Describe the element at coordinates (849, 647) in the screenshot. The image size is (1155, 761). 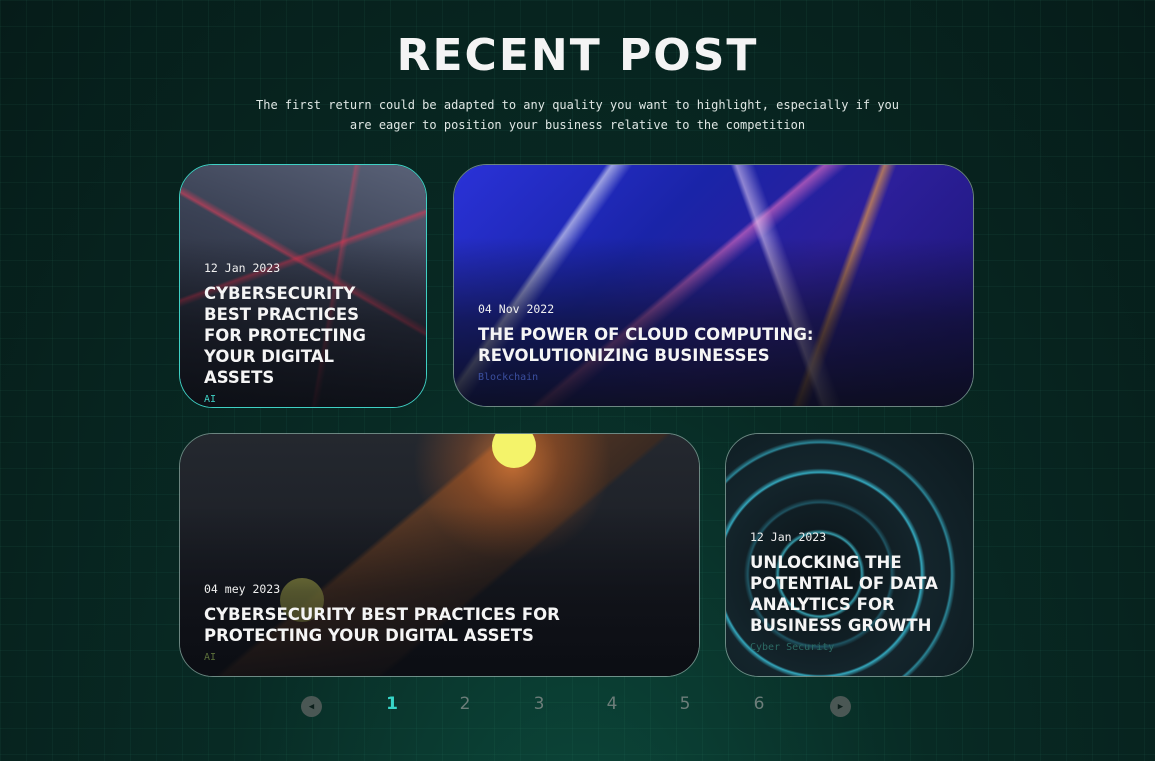
I see `post-tag: Cyber Security` at that location.